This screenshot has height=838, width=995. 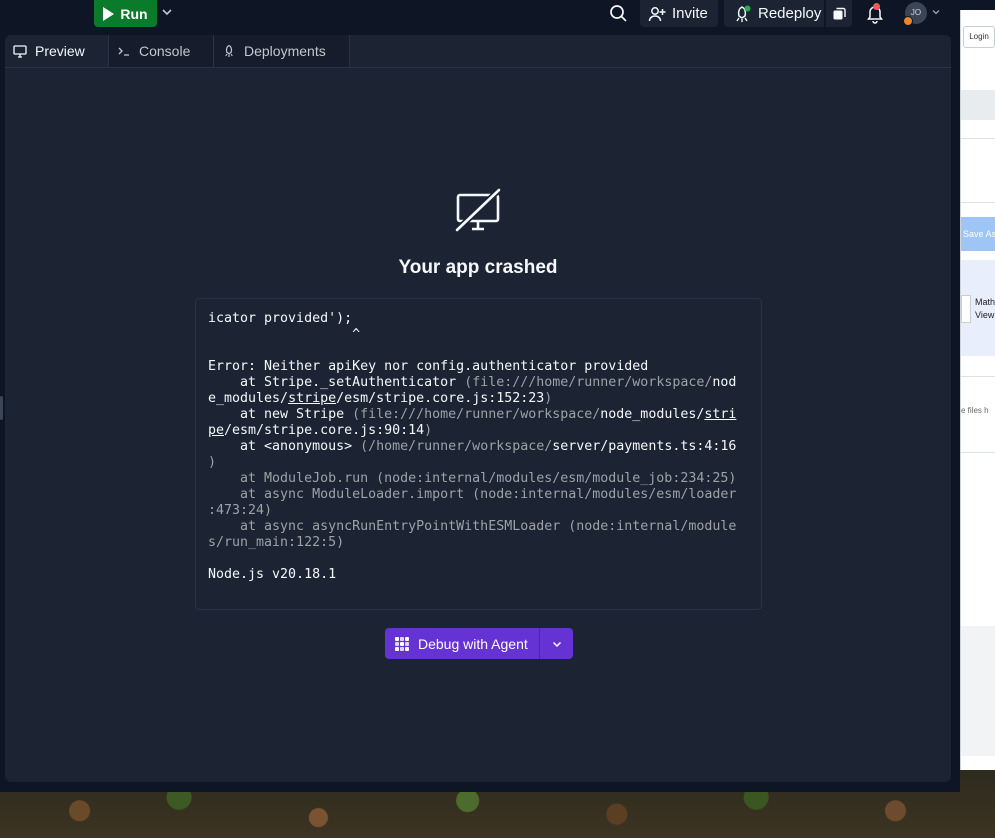 I want to click on background-checkbox, so click(x=966, y=309).